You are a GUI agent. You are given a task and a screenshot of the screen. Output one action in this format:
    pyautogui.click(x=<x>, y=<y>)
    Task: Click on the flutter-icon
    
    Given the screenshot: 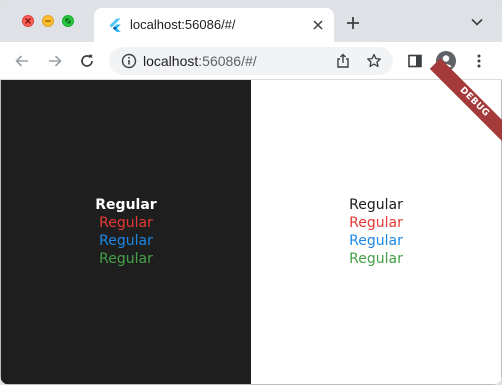 What is the action you would take?
    pyautogui.click(x=115, y=25)
    